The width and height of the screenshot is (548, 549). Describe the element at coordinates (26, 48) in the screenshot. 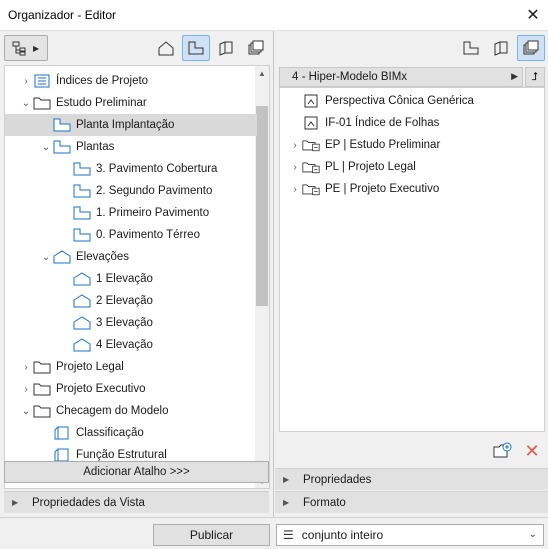

I see `navigator-menu-button: ▶` at that location.